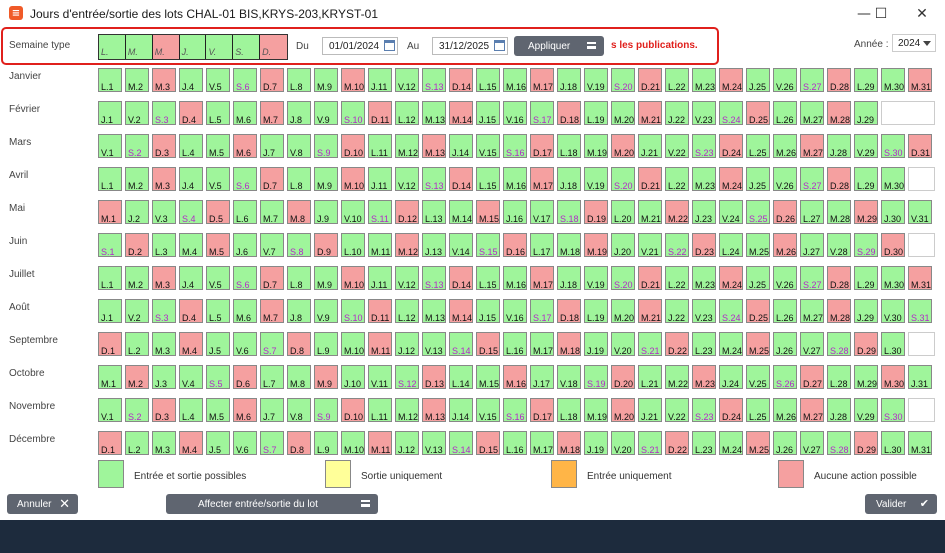  I want to click on day-cell: M.13, so click(434, 311).